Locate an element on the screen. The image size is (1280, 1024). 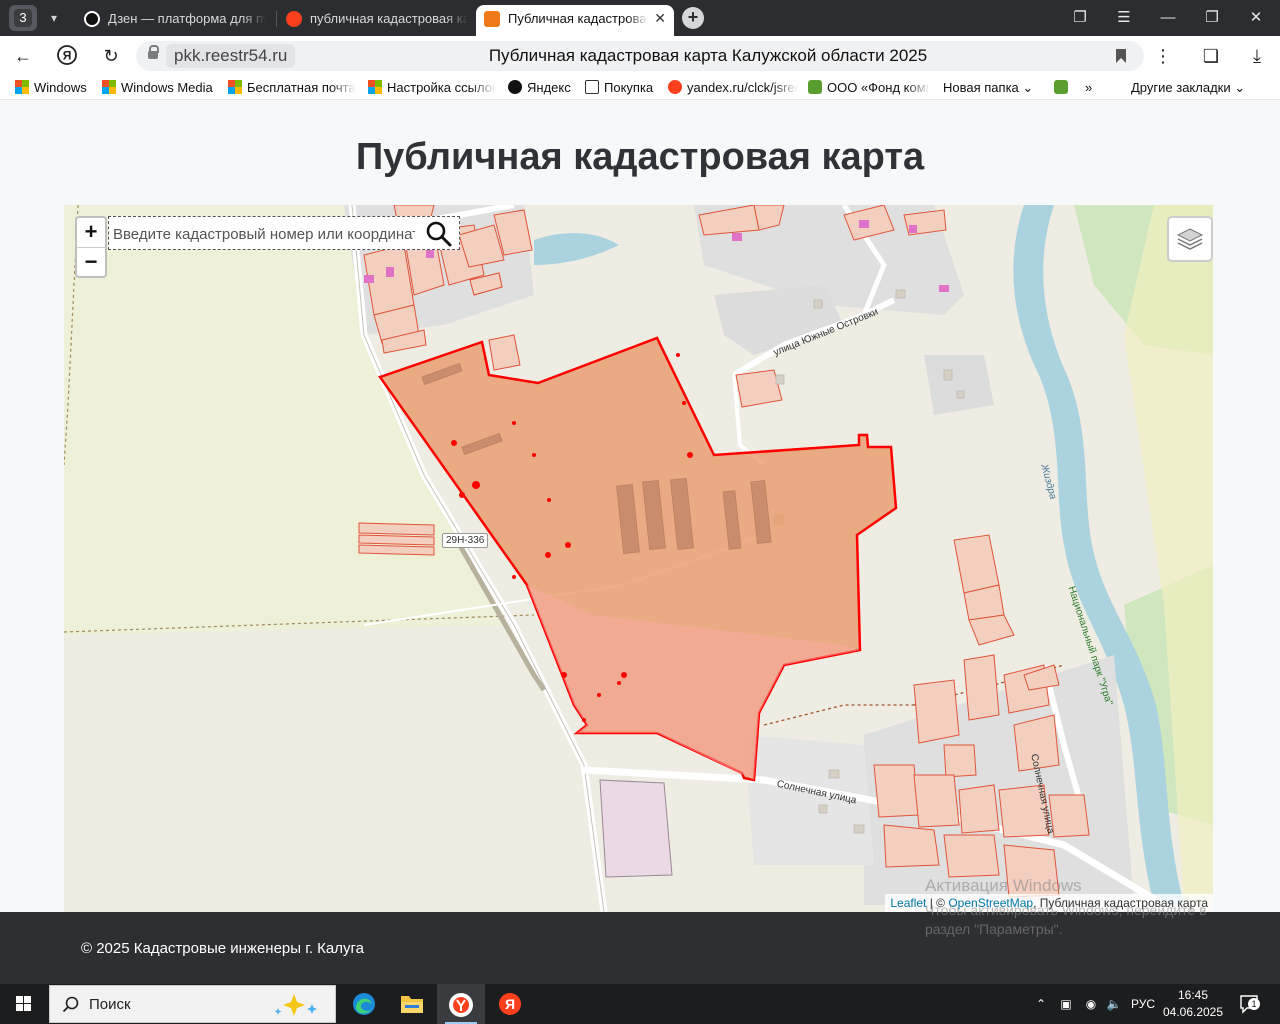
yandex-browser-icon is located at coordinates (461, 1005).